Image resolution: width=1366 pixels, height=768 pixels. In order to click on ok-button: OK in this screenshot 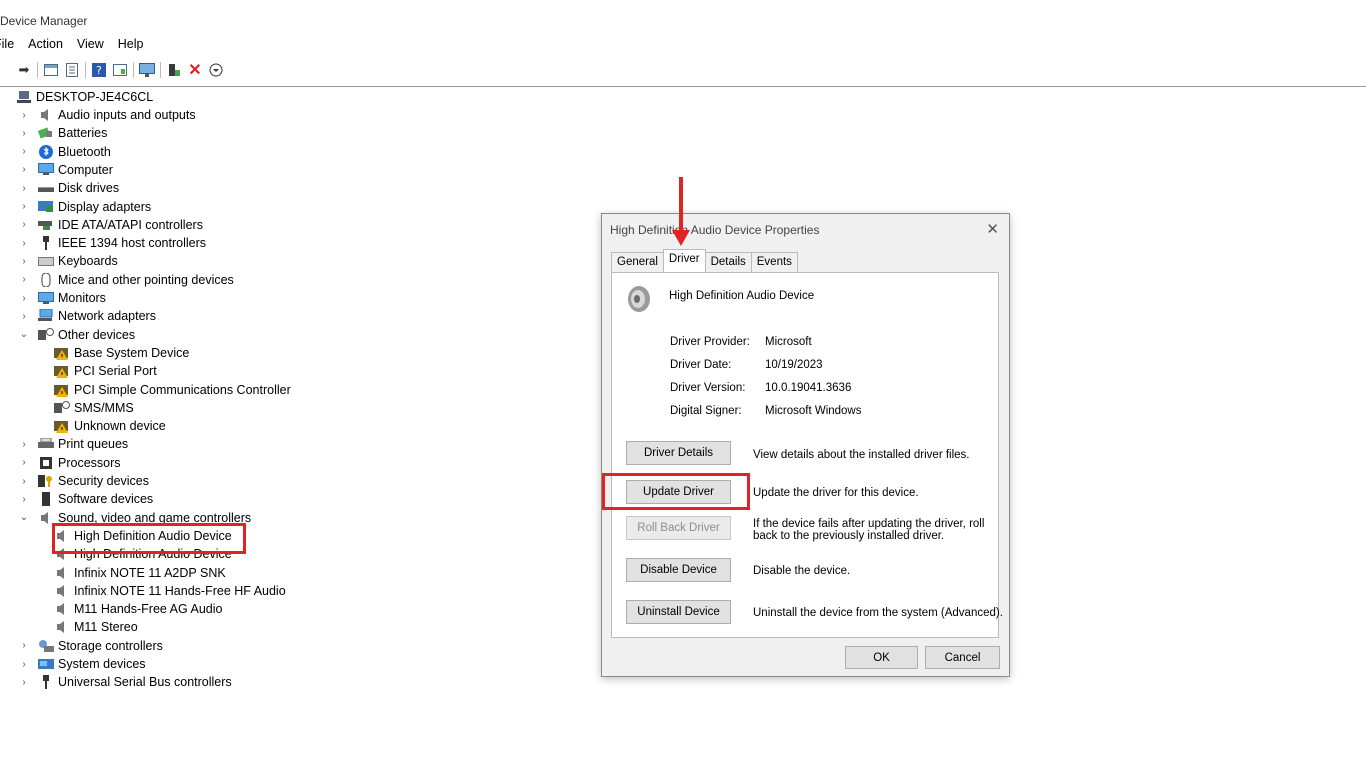, I will do `click(881, 657)`.